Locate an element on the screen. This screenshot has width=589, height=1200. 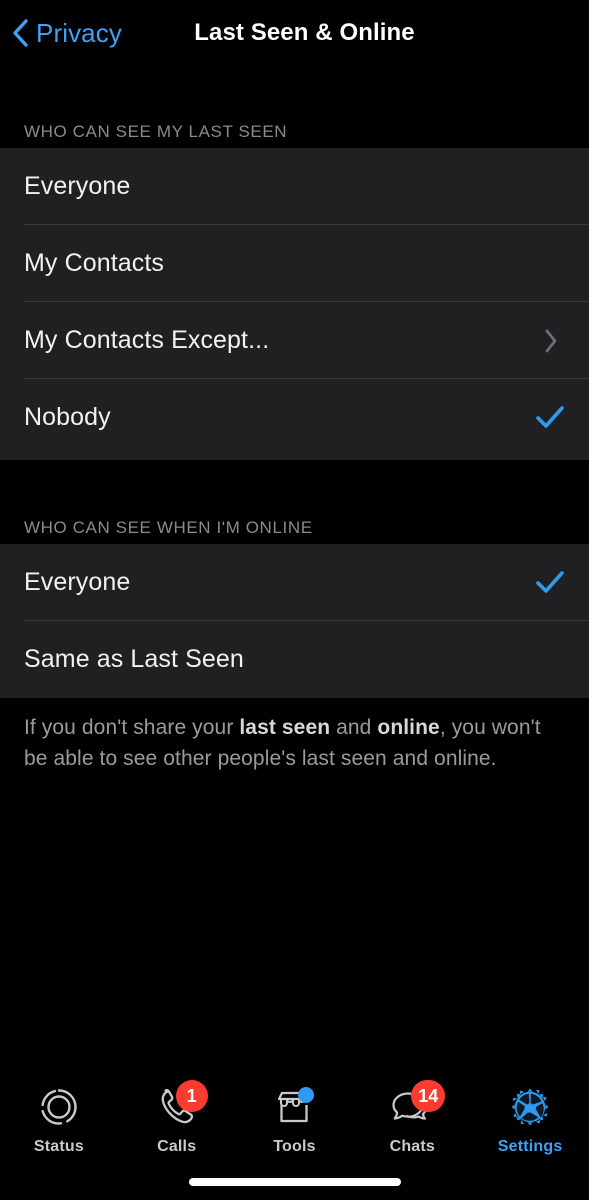
page-title: Last Seen & Online is located at coordinates (304, 32).